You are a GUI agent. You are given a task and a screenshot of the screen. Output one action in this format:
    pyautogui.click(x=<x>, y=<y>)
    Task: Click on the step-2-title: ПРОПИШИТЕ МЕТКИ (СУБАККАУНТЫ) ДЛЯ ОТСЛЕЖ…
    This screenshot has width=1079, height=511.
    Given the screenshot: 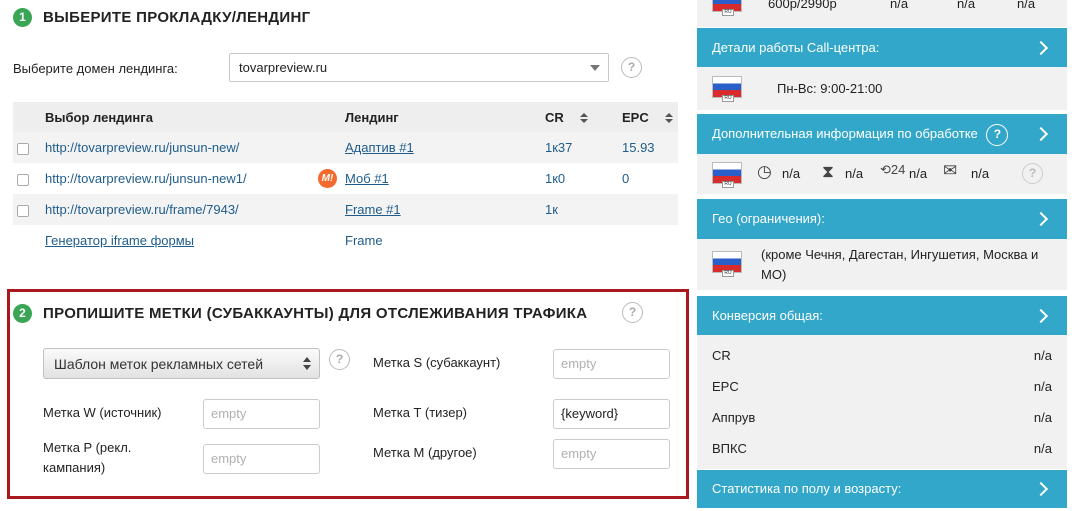 What is the action you would take?
    pyautogui.click(x=315, y=313)
    